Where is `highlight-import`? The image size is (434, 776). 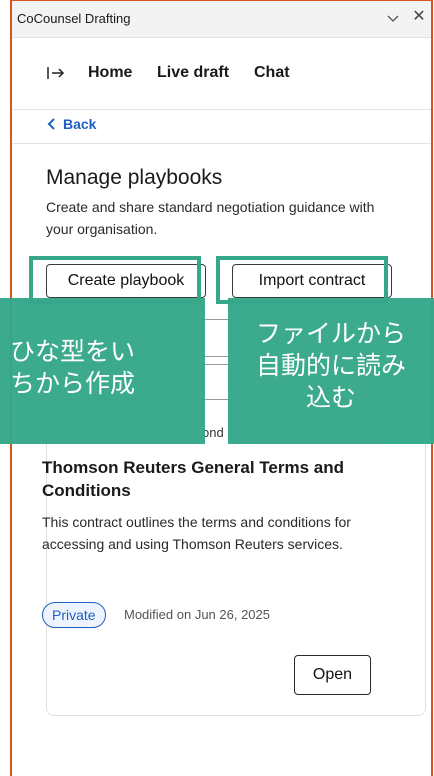
highlight-import is located at coordinates (302, 280).